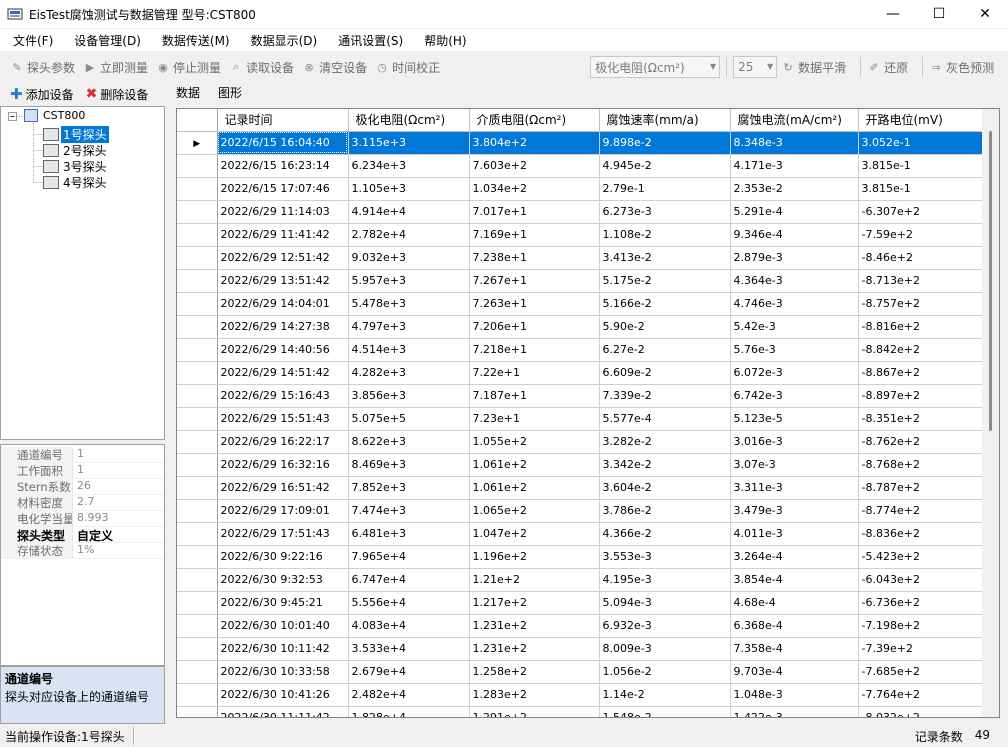 The image size is (1008, 747). Describe the element at coordinates (921, 304) in the screenshot. I see `table-cell: -8.757e+2` at that location.